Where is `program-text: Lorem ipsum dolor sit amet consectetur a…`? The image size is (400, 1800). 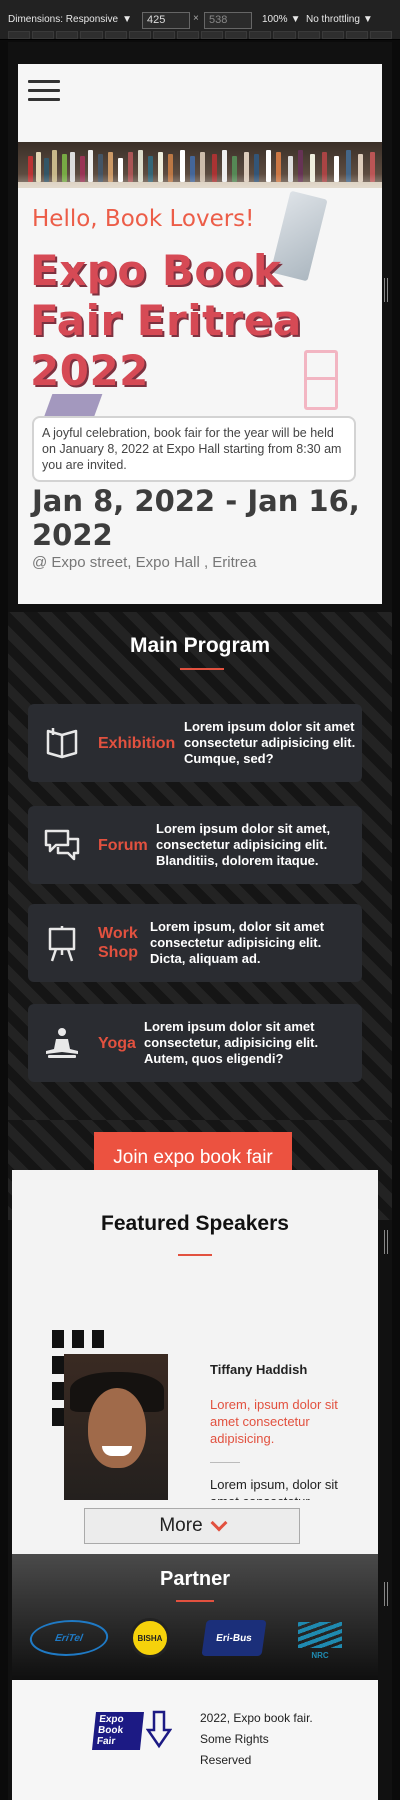 program-text: Lorem ipsum dolor sit amet consectetur a… is located at coordinates (270, 742).